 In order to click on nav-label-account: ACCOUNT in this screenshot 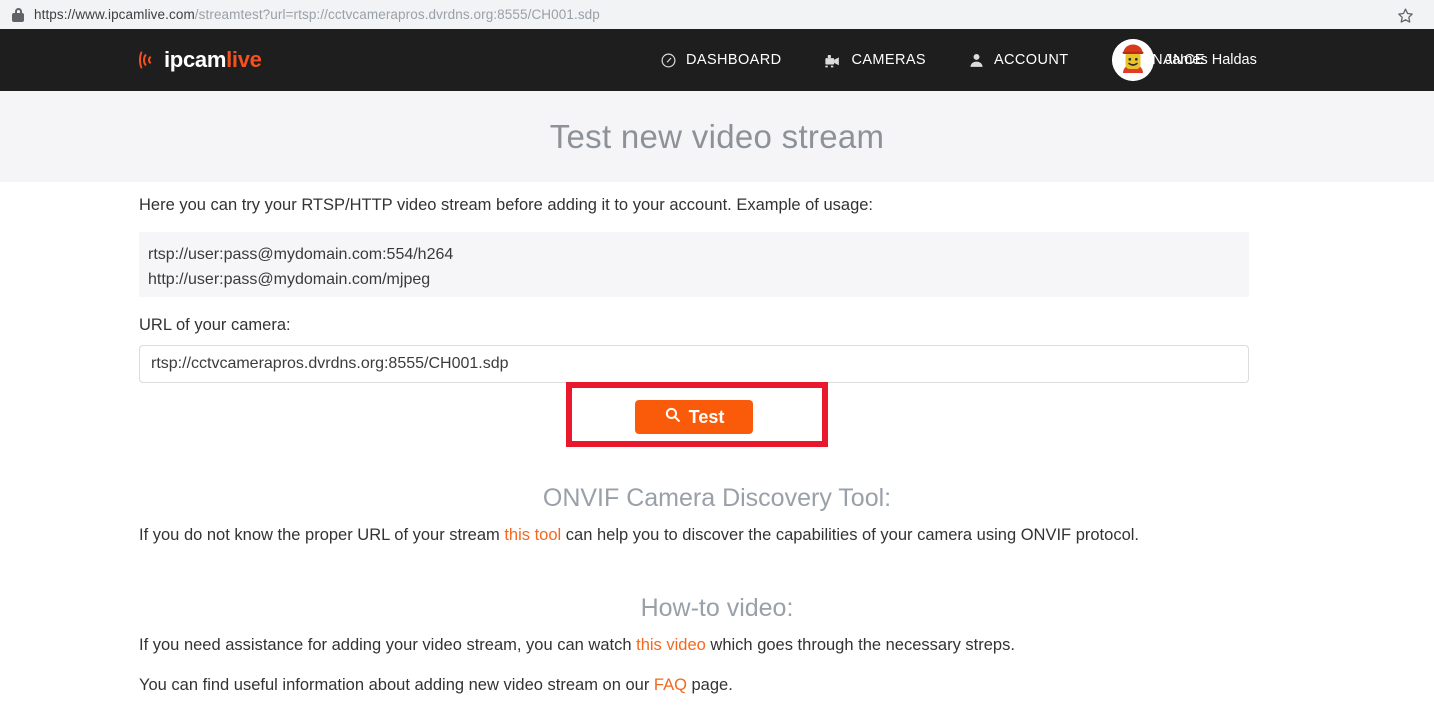, I will do `click(1031, 60)`.